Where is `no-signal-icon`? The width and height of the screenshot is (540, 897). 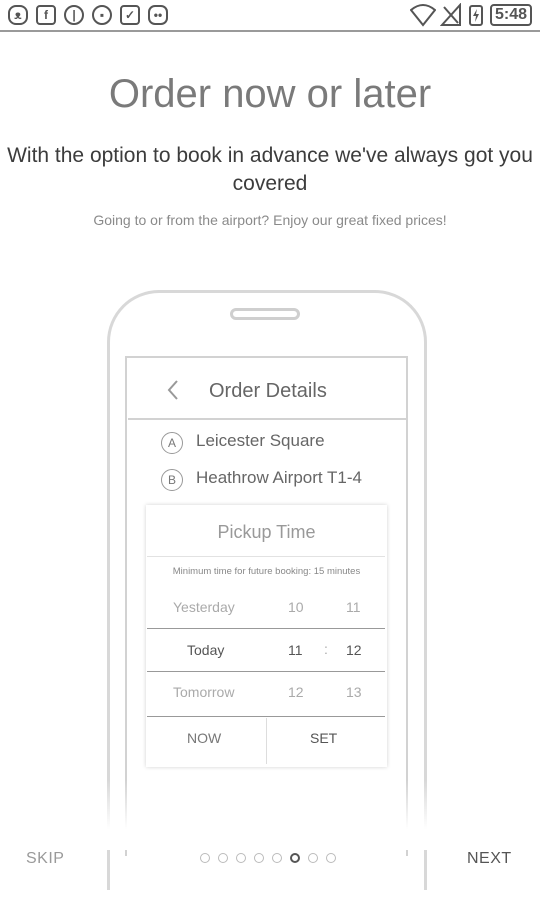 no-signal-icon is located at coordinates (450, 14).